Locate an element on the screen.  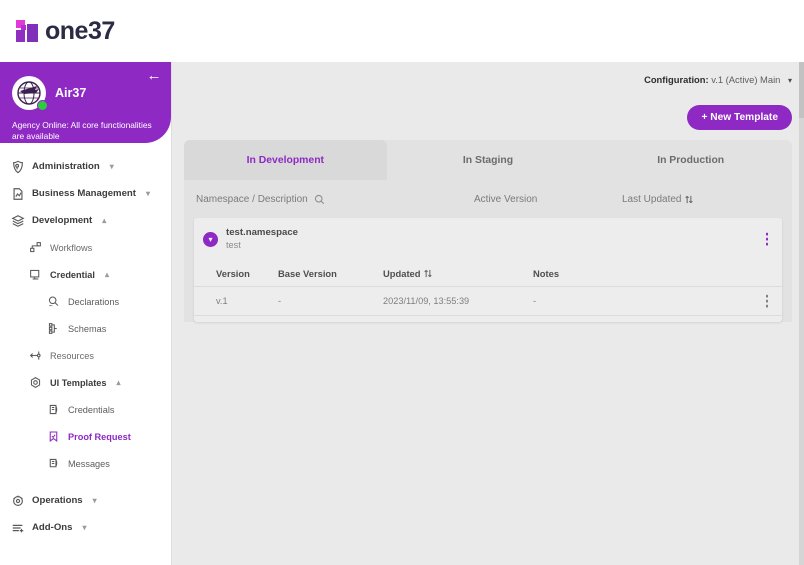
header-updated: Updated is located at coordinates (458, 273).